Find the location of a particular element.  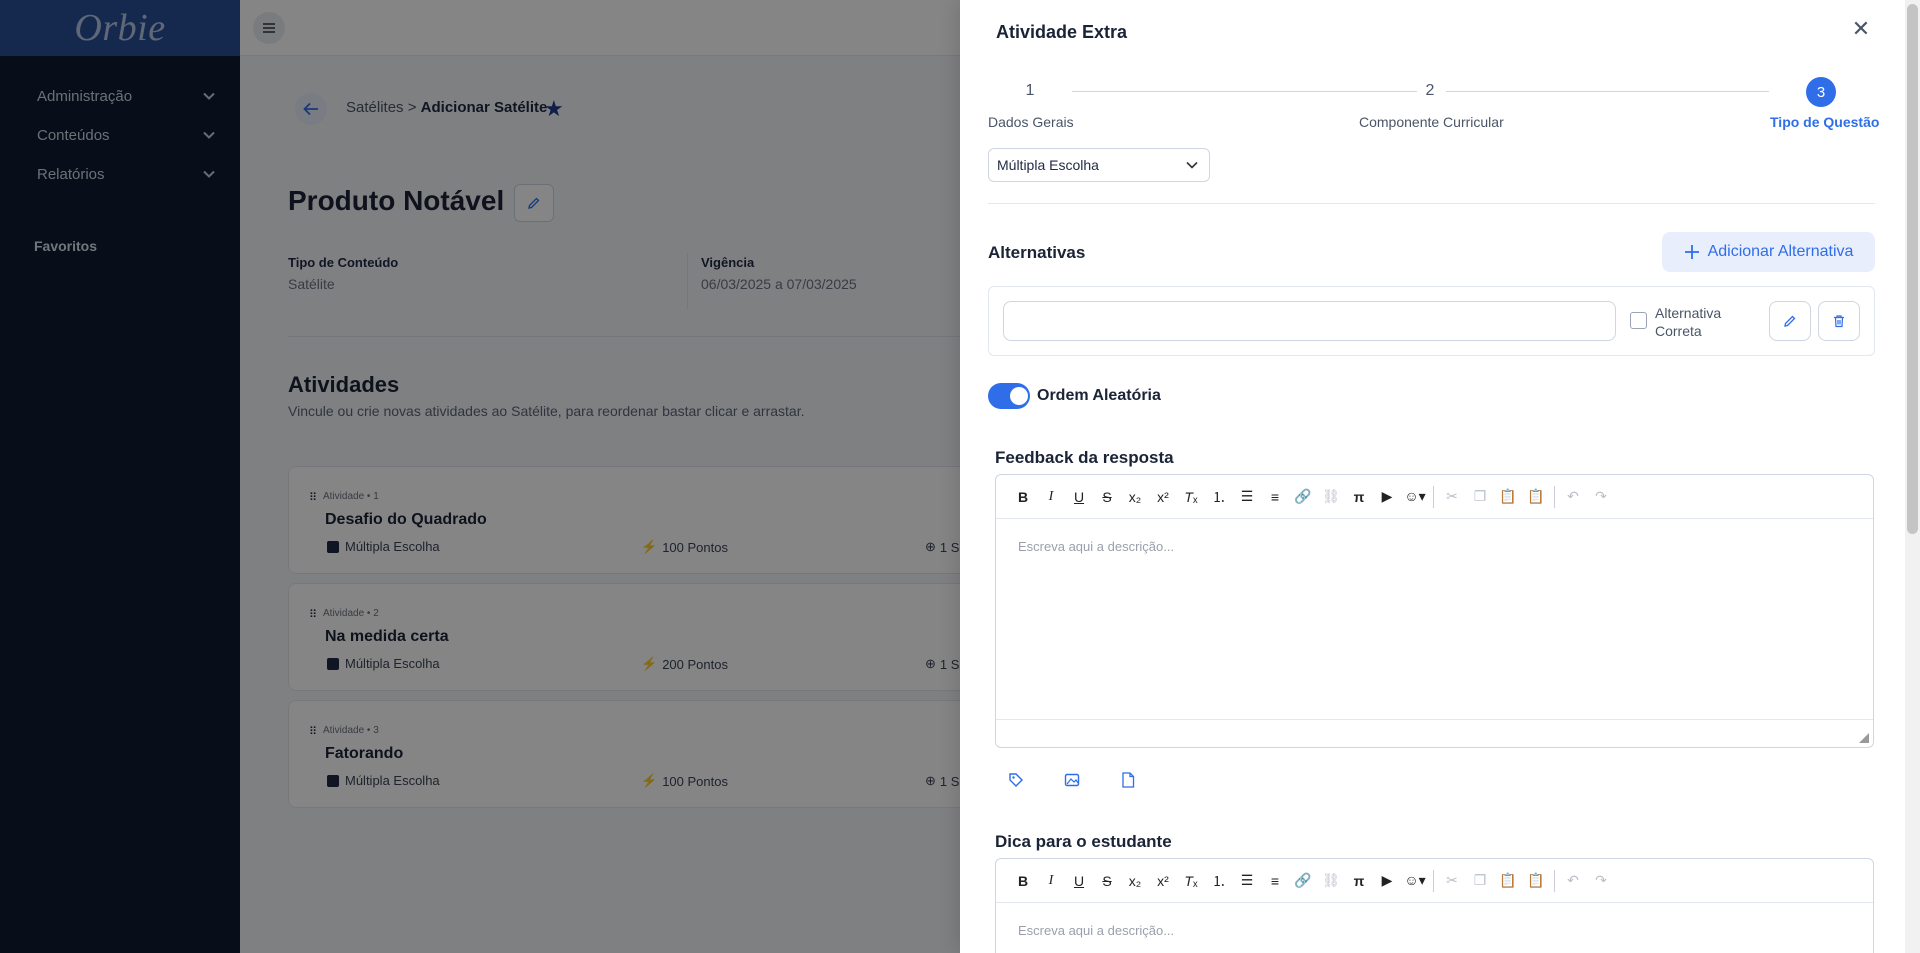

alternative-text-input is located at coordinates (1309, 321).